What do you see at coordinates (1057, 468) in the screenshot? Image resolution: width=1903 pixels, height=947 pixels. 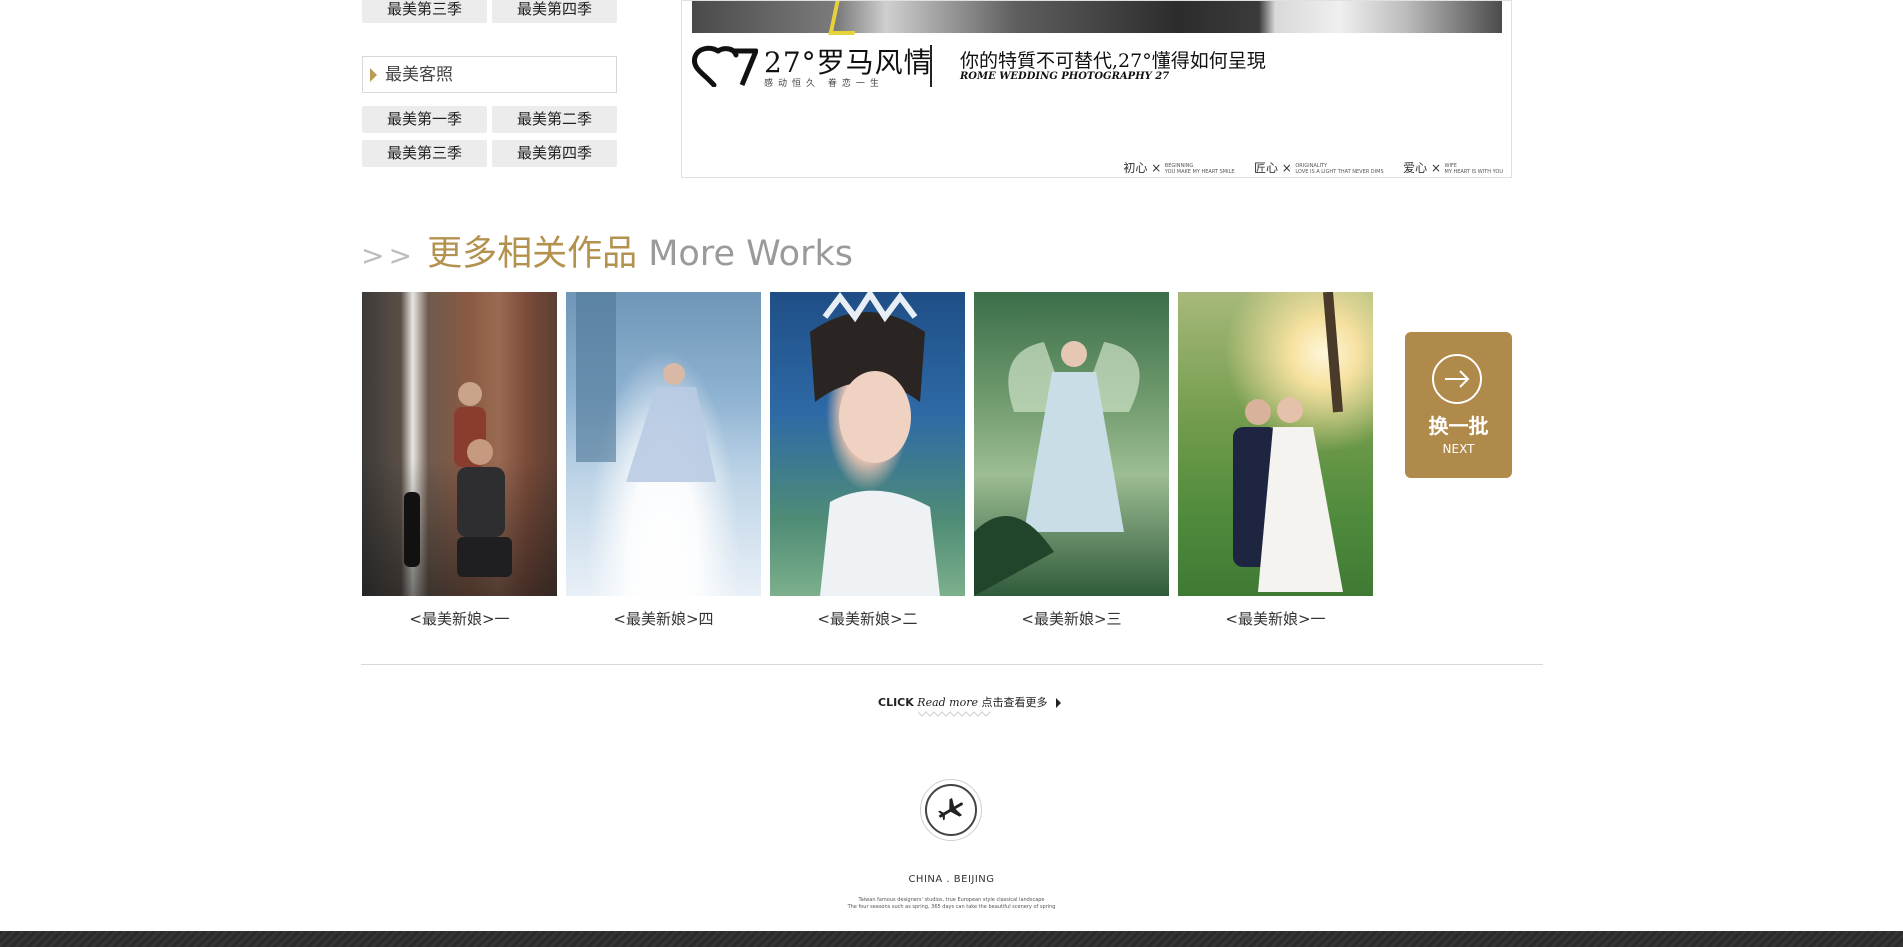 I see `fairy-figure` at bounding box center [1057, 468].